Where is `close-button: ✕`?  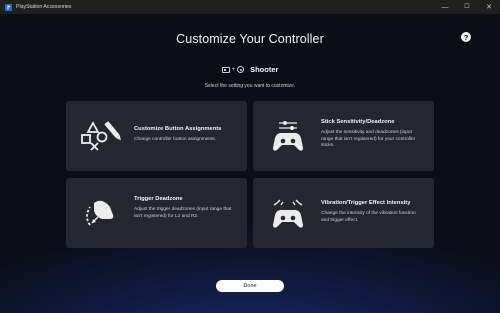
close-button: ✕ is located at coordinates (489, 7).